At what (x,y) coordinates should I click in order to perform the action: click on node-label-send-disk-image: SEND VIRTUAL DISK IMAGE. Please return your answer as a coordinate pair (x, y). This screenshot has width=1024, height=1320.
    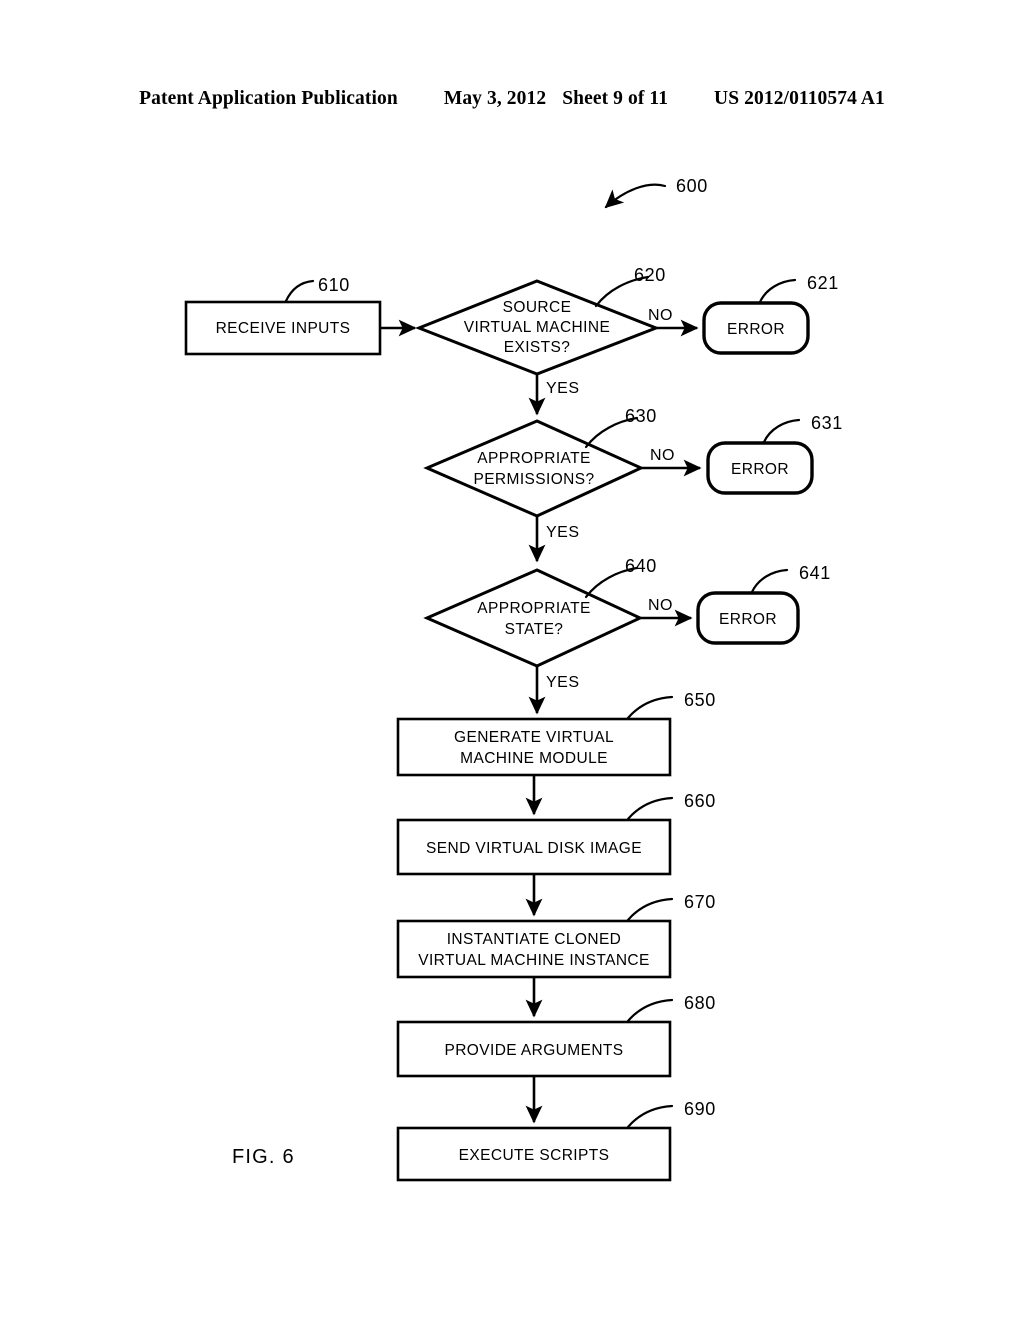
    Looking at the image, I should click on (534, 848).